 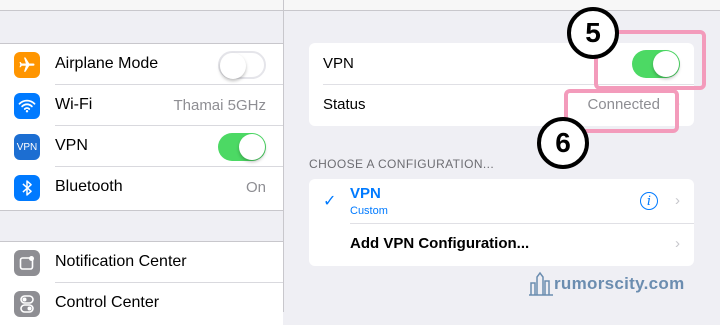 What do you see at coordinates (365, 193) in the screenshot?
I see `config-name: VPN` at bounding box center [365, 193].